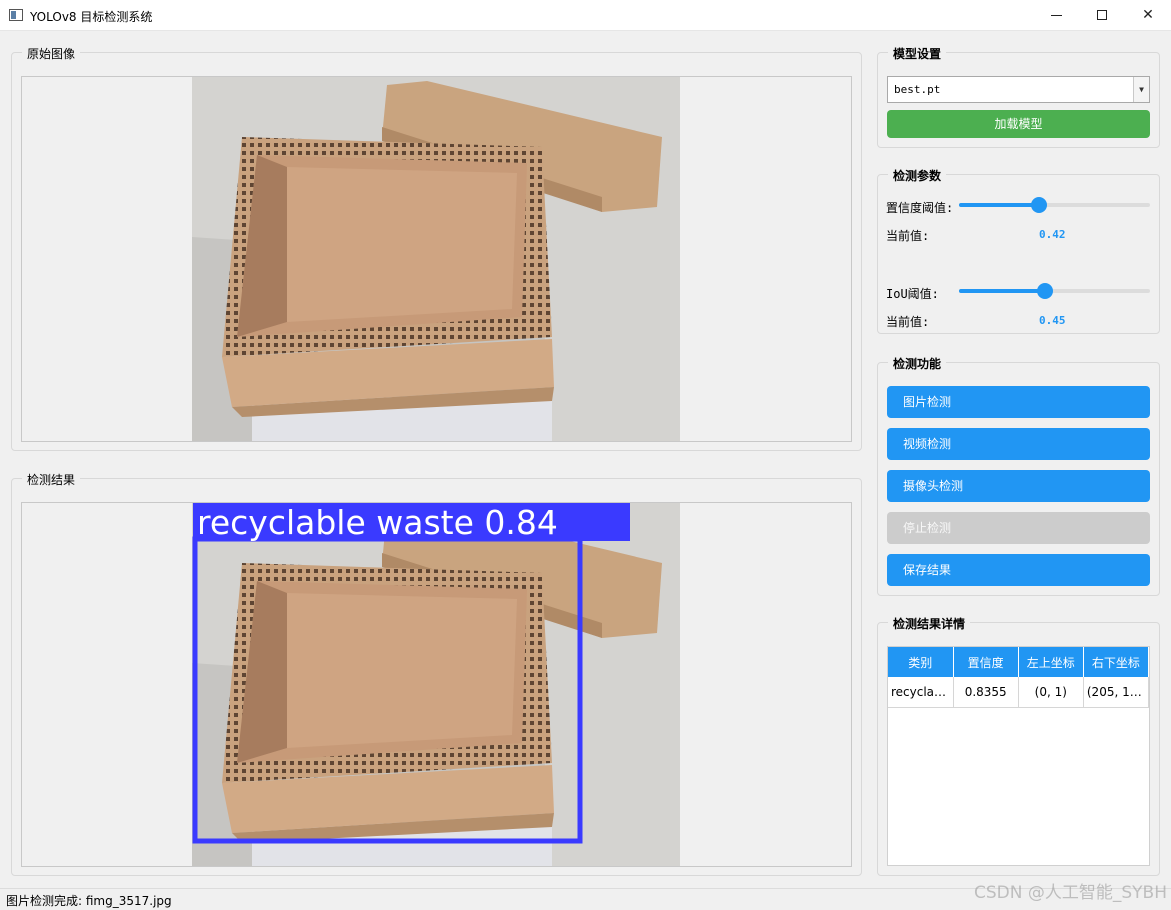 This screenshot has height=910, width=1171. I want to click on maximize-button, so click(1102, 15).